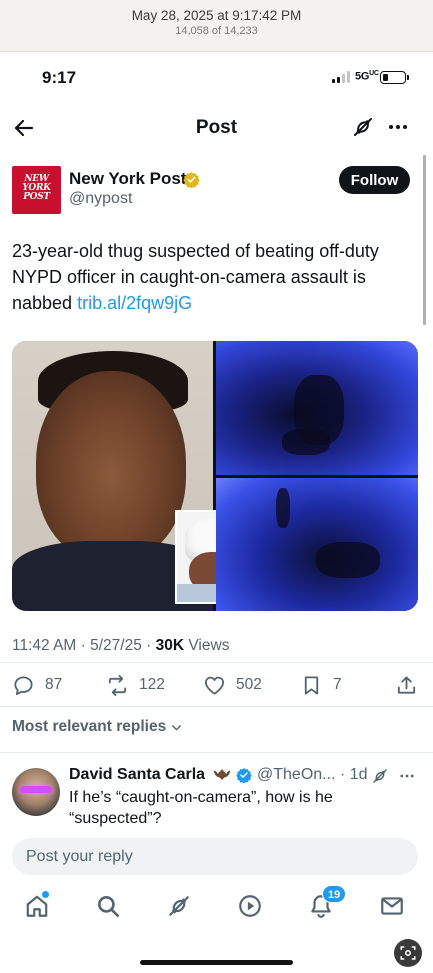 The height and width of the screenshot is (973, 433). Describe the element at coordinates (38, 906) in the screenshot. I see `tab-home` at that location.